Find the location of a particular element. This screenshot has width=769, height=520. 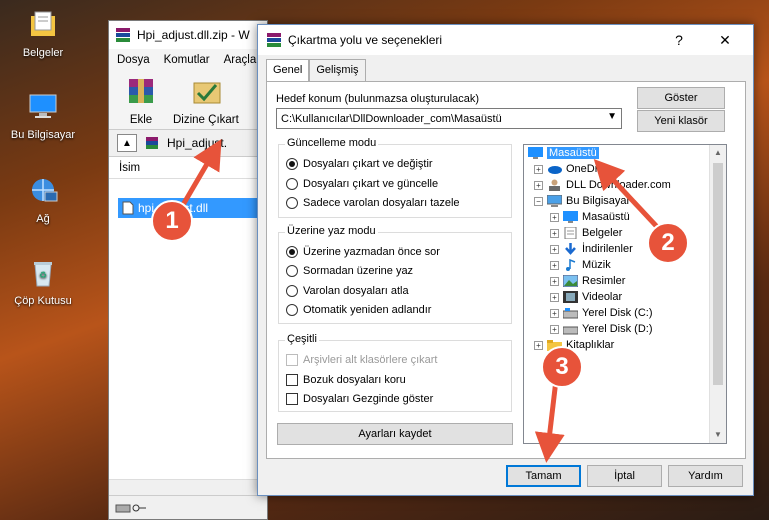

callout-2: 2 is located at coordinates (668, 243).